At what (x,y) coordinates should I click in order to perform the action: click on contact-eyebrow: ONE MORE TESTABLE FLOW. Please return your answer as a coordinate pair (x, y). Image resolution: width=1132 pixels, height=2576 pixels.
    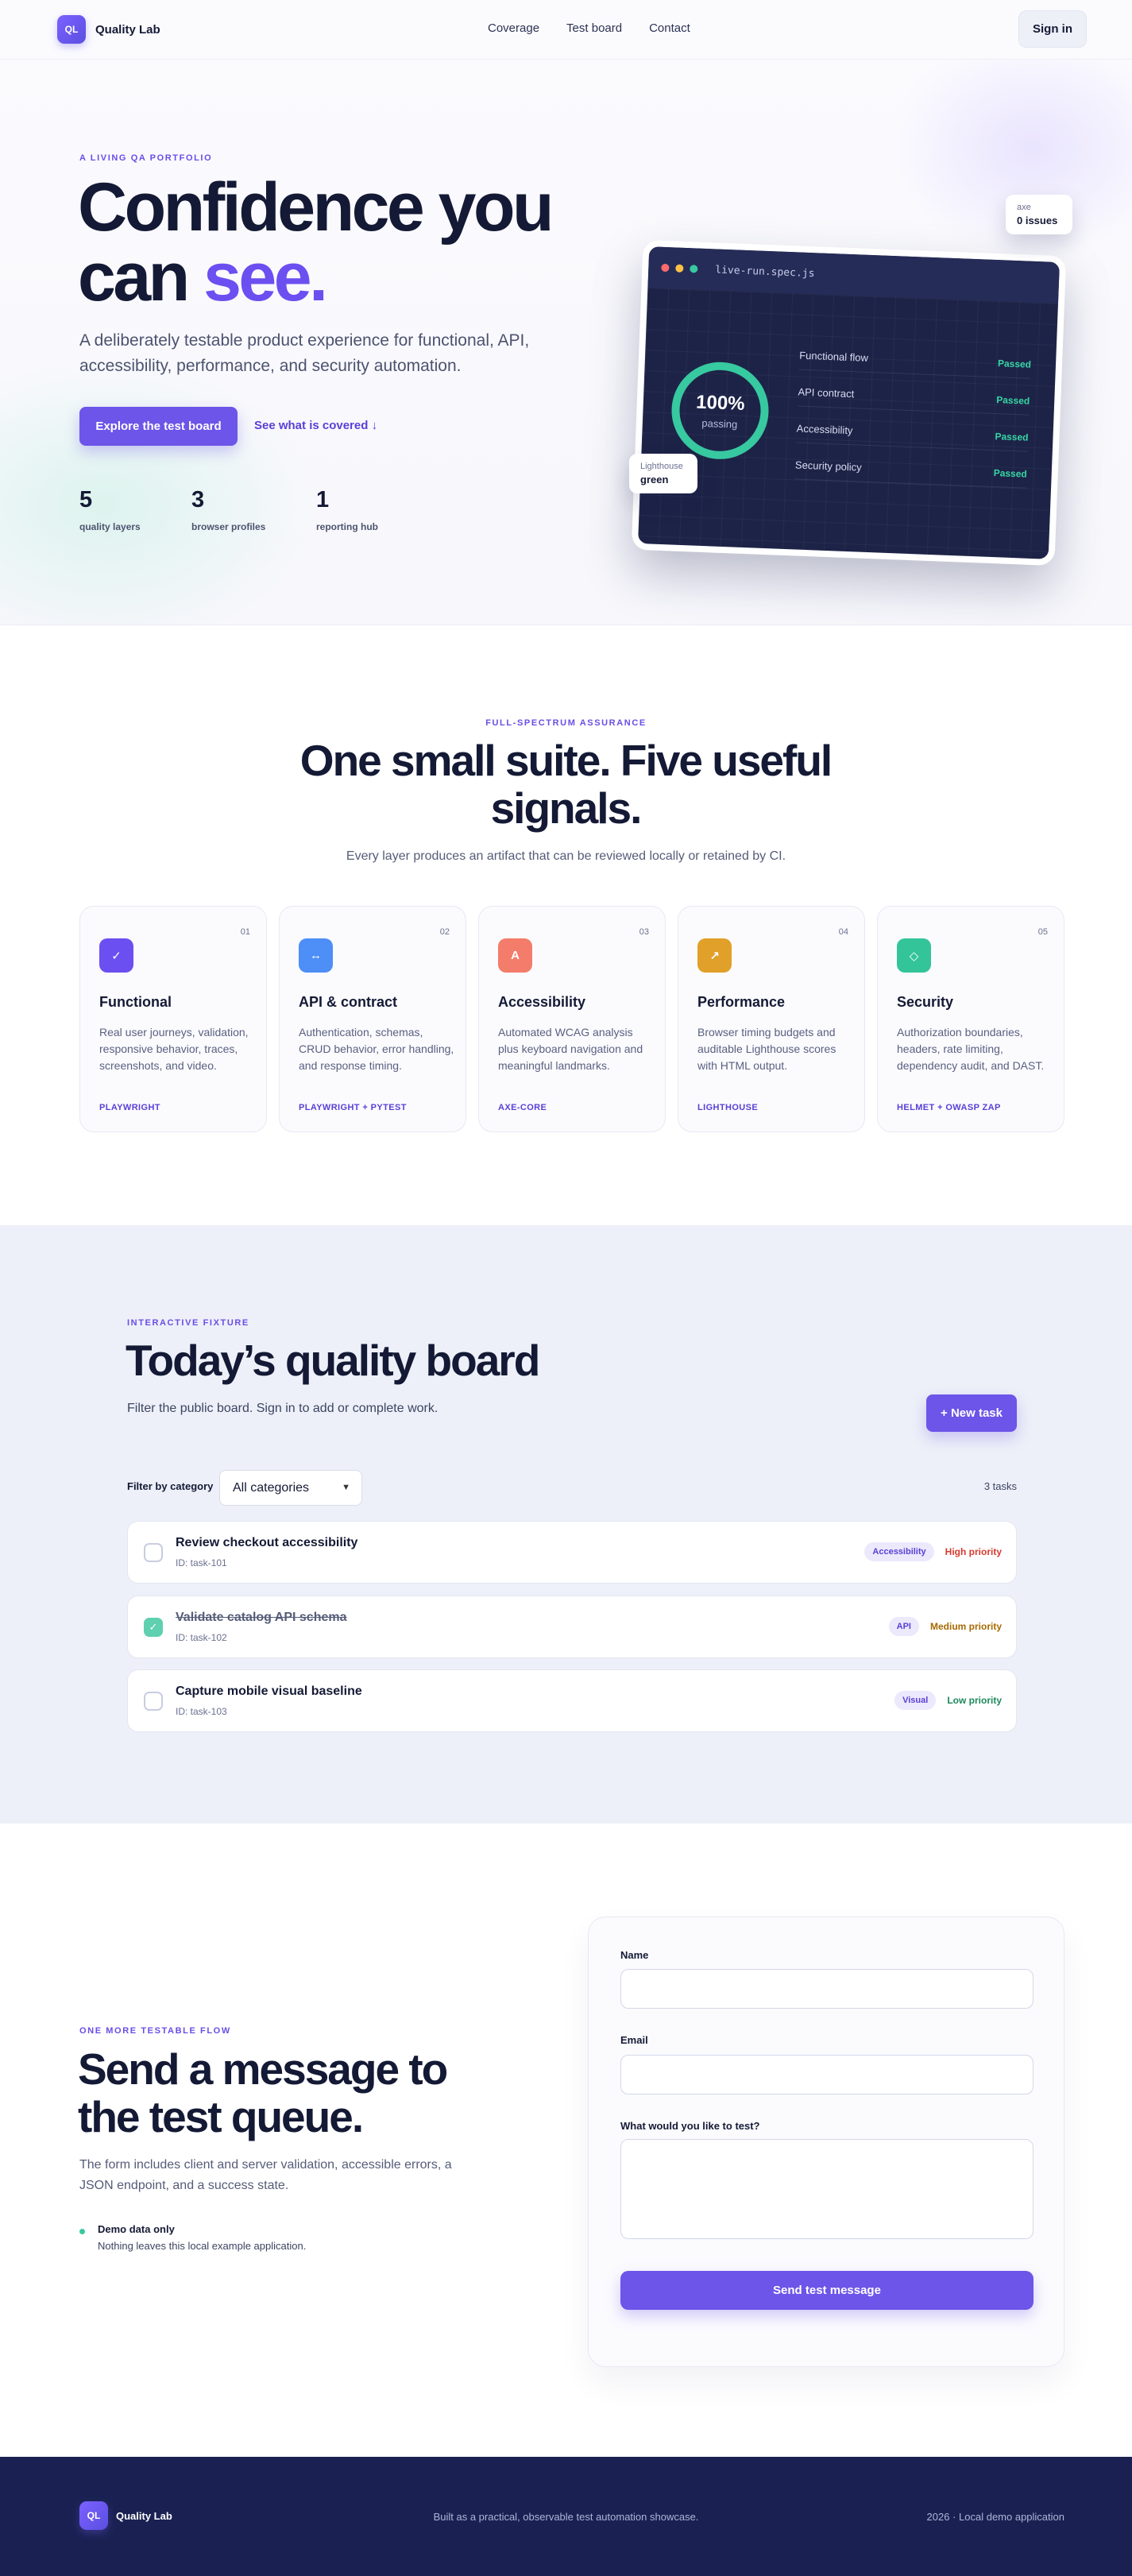
    Looking at the image, I should click on (155, 2031).